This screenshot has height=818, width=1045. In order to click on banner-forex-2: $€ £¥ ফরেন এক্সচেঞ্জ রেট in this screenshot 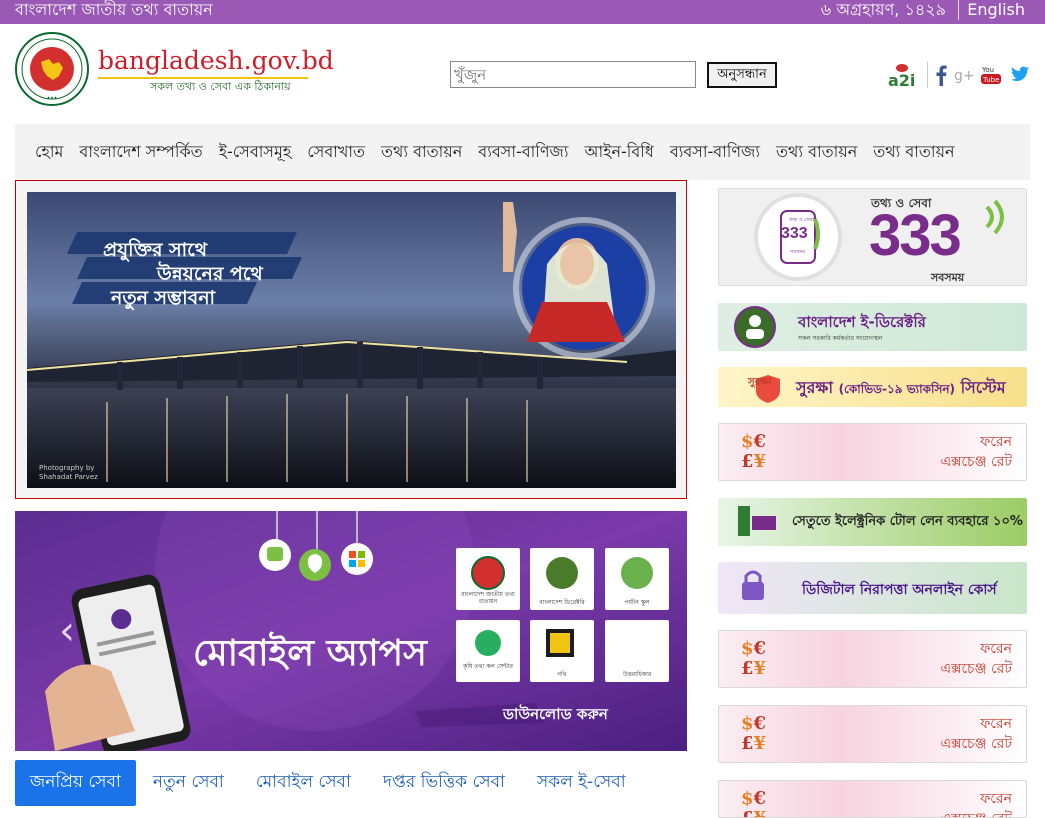, I will do `click(872, 659)`.